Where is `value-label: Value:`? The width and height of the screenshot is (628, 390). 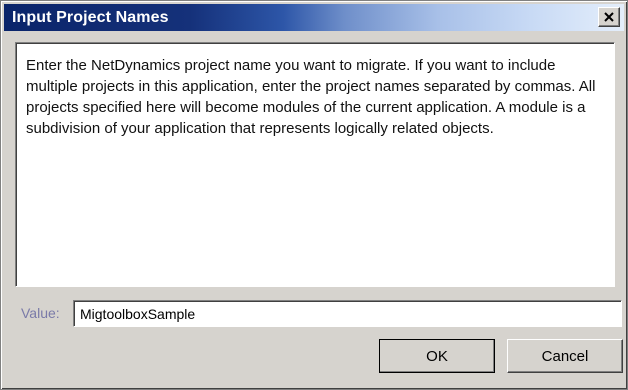
value-label: Value: is located at coordinates (40, 313).